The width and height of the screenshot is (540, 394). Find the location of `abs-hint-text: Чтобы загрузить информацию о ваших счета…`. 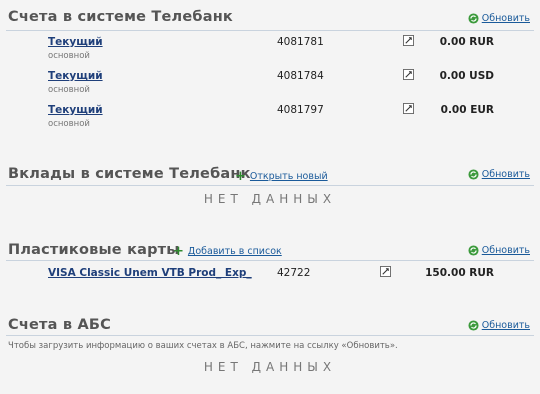

abs-hint-text: Чтобы загрузить информацию о ваших счета… is located at coordinates (203, 346).